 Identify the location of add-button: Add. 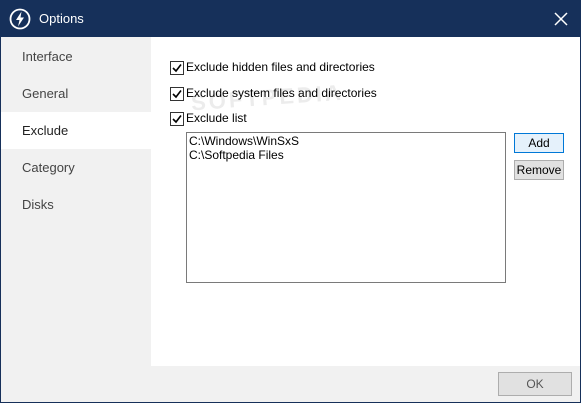
(539, 143).